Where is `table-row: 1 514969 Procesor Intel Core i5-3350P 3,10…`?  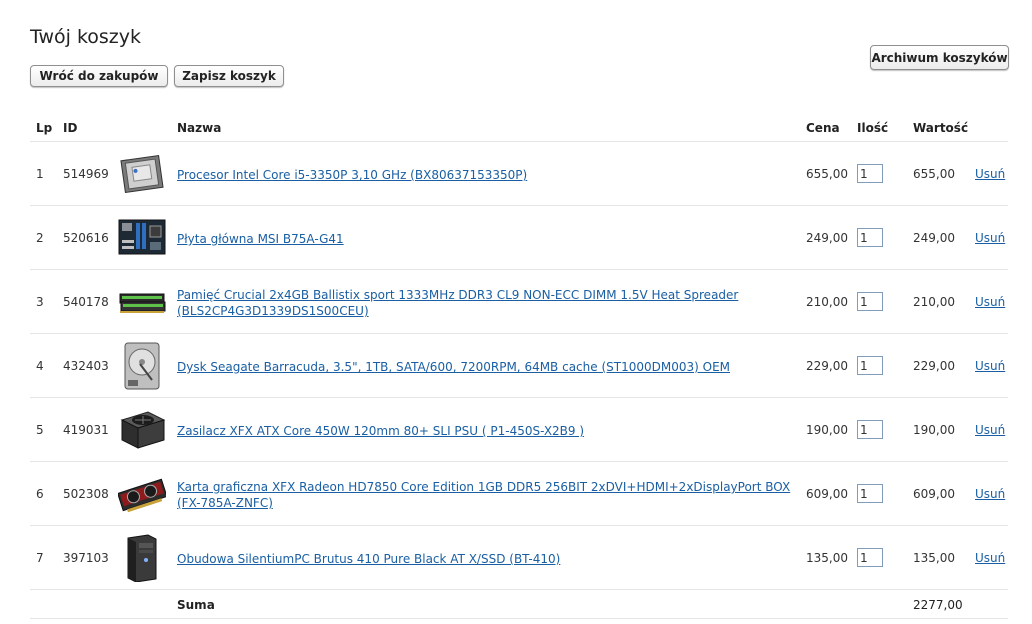 table-row: 1 514969 Procesor Intel Core i5-3350P 3,10… is located at coordinates (519, 174).